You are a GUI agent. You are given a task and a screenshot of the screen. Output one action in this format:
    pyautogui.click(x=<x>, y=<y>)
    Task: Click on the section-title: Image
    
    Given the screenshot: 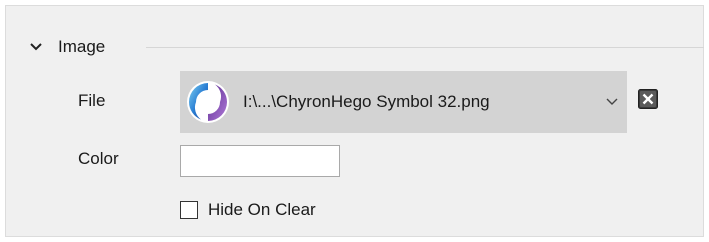 What is the action you would take?
    pyautogui.click(x=82, y=46)
    